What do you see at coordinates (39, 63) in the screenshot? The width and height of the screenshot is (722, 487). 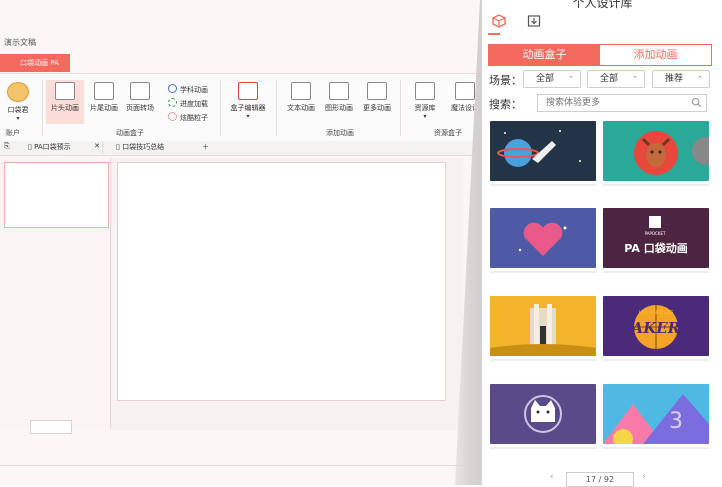 I see `tab-pocket-animation-label: 口袋动画 PA` at bounding box center [39, 63].